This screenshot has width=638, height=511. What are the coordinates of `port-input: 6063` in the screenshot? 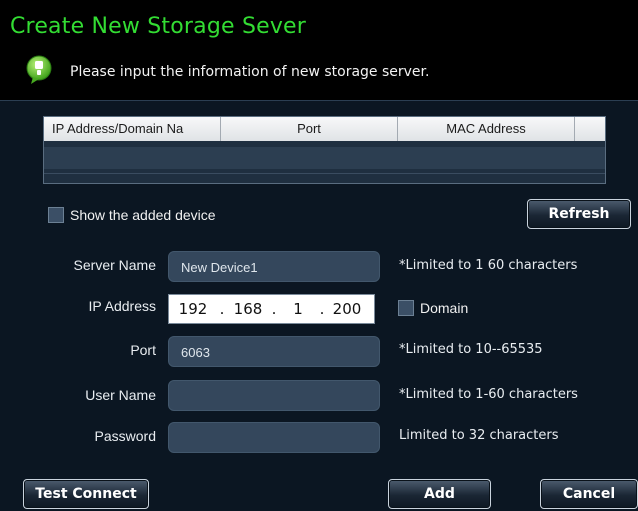 It's located at (274, 351).